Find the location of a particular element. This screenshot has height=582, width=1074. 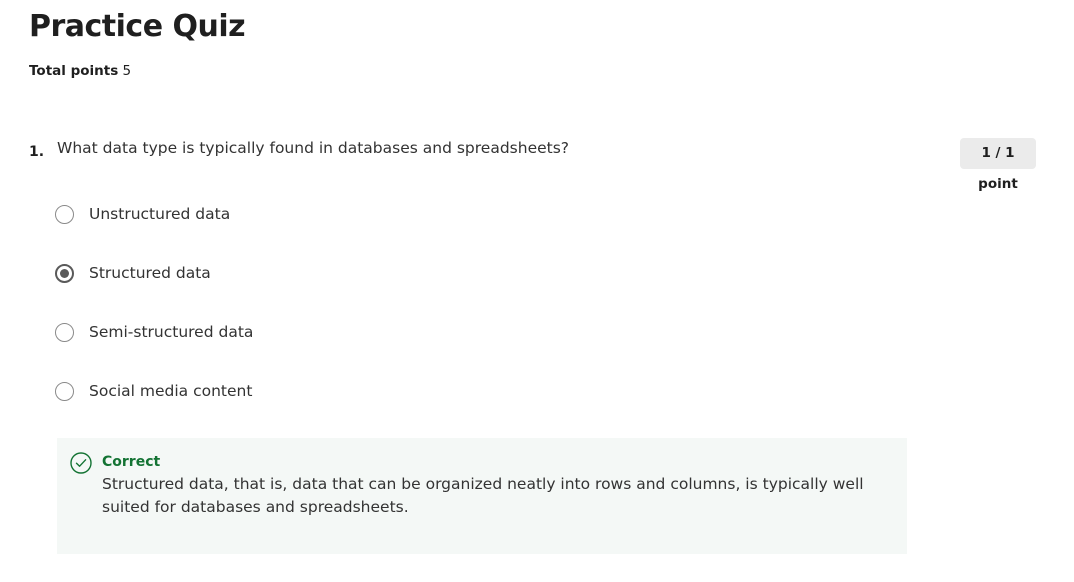

option-label: Structured data is located at coordinates (150, 273).